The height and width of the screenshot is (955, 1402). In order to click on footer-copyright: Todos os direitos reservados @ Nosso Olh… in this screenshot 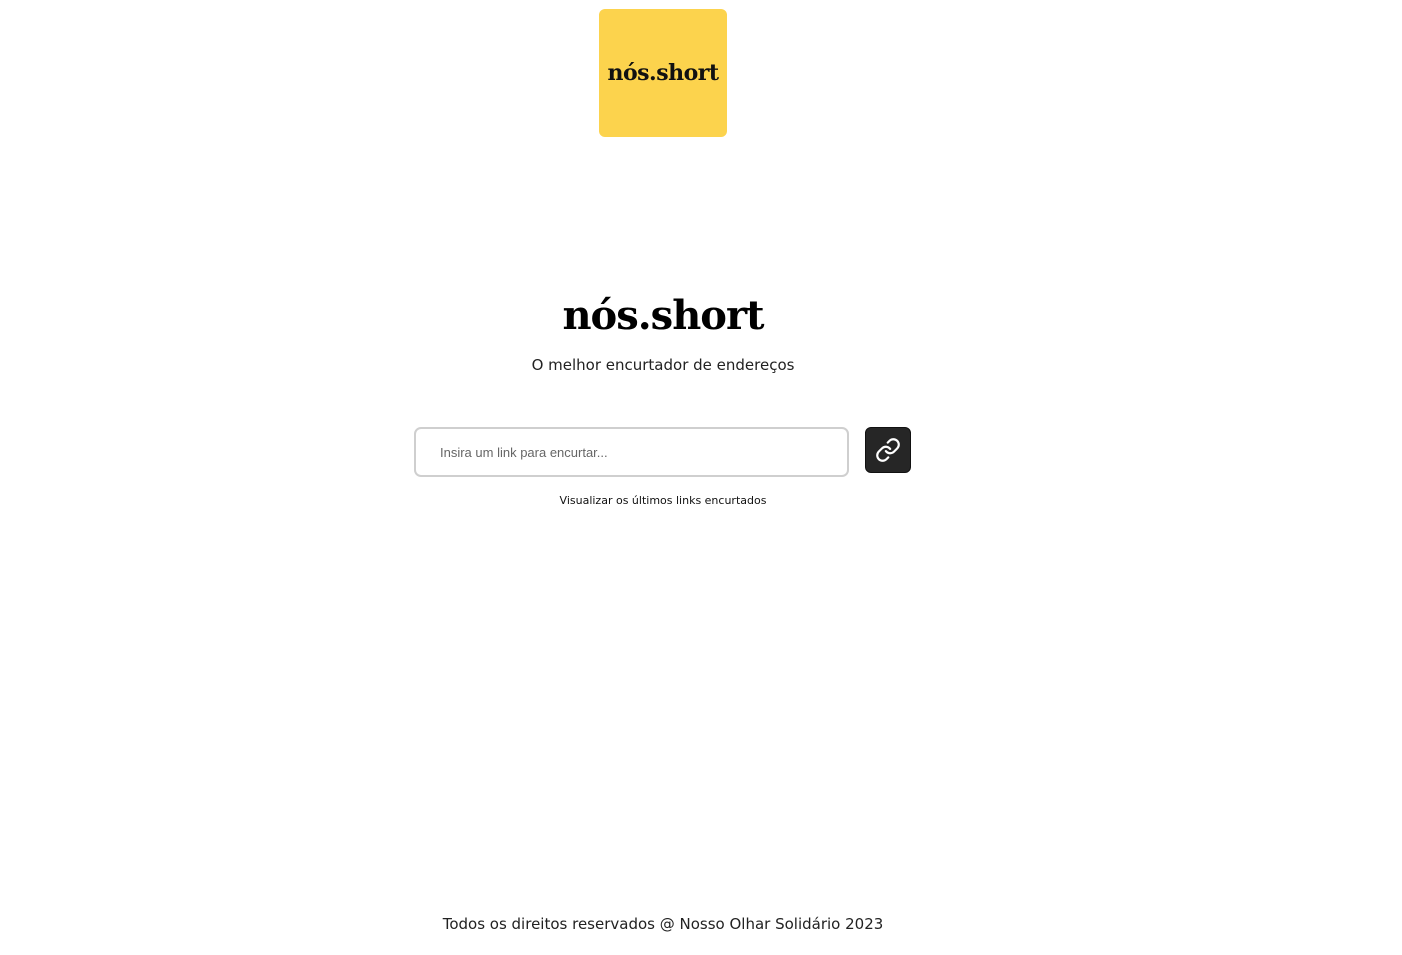, I will do `click(663, 924)`.